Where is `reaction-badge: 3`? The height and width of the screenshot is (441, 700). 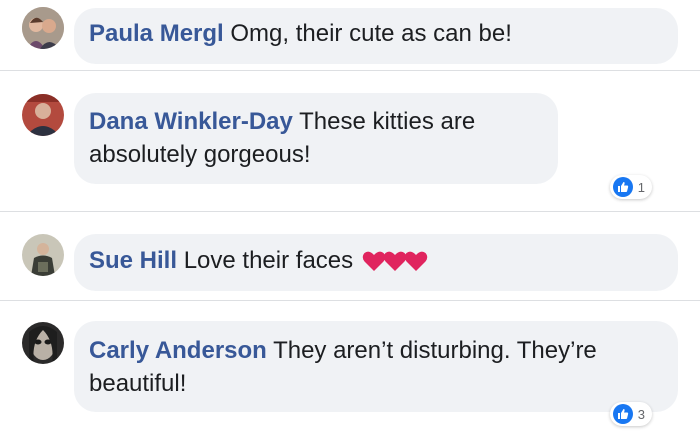
reaction-badge: 3 is located at coordinates (630, 414).